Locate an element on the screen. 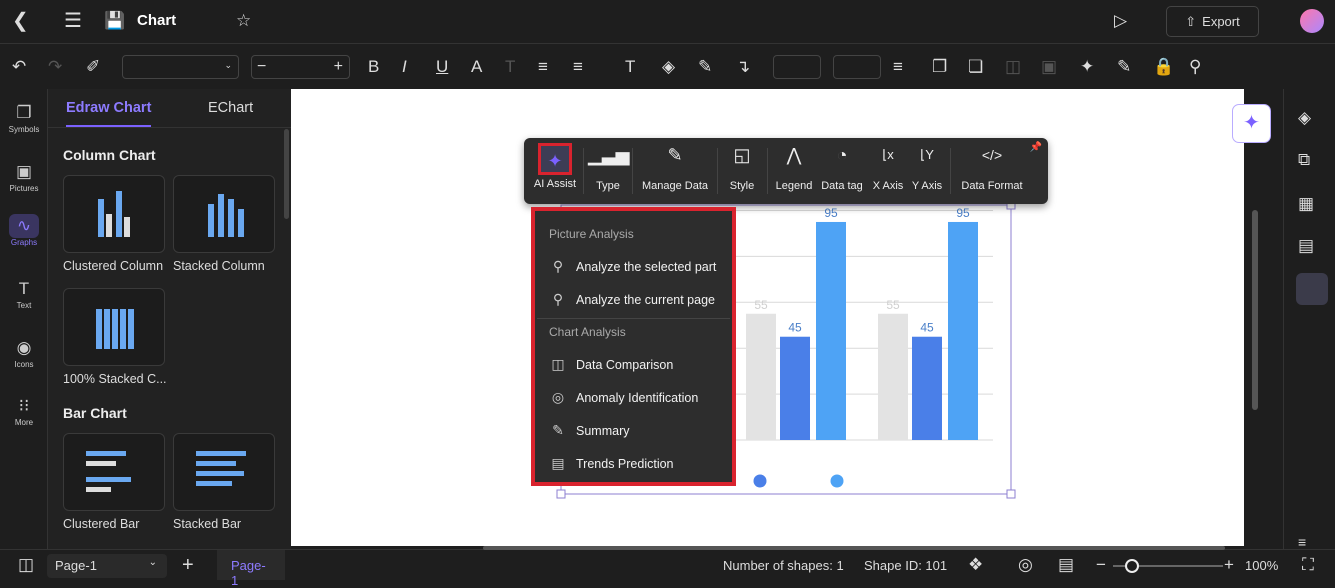 This screenshot has height=588, width=1335. chart-analysis-heading: Chart Analysis is located at coordinates (587, 332).